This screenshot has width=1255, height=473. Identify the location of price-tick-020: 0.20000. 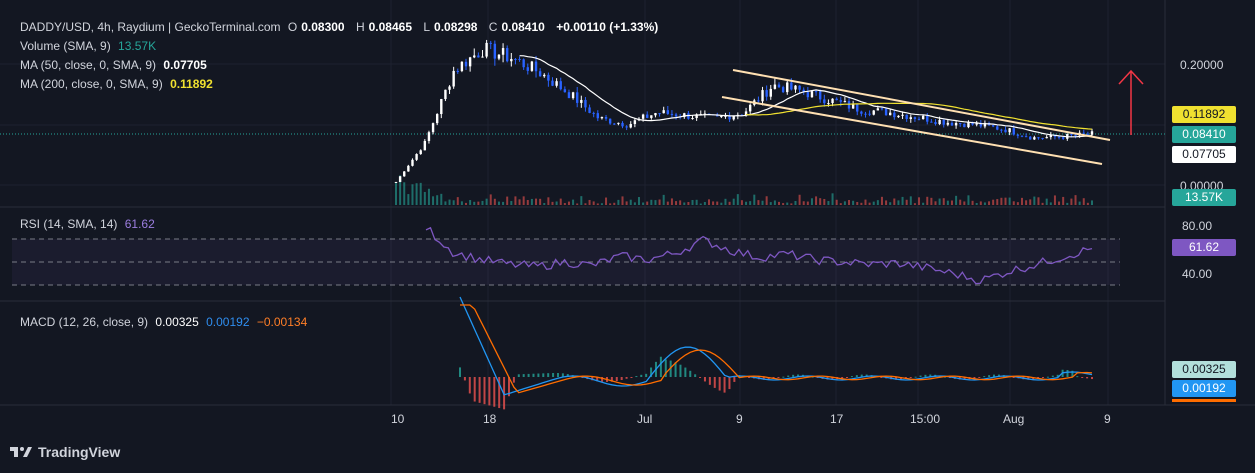
(1202, 65).